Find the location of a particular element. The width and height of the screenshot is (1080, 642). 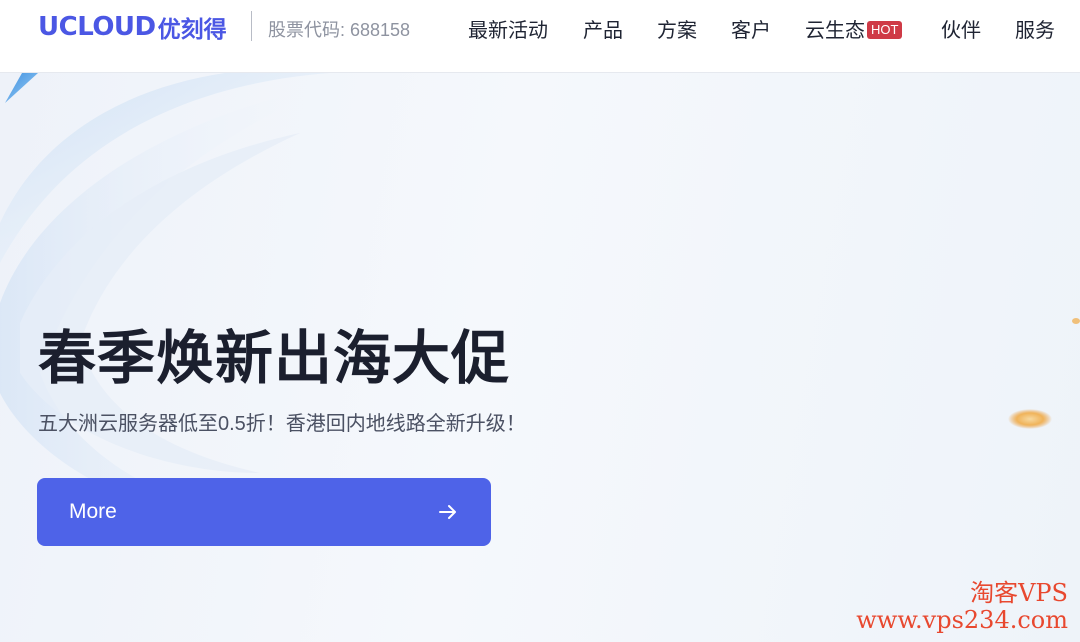

ucloud-logo: UCLOUD 优刻得 is located at coordinates (132, 27).